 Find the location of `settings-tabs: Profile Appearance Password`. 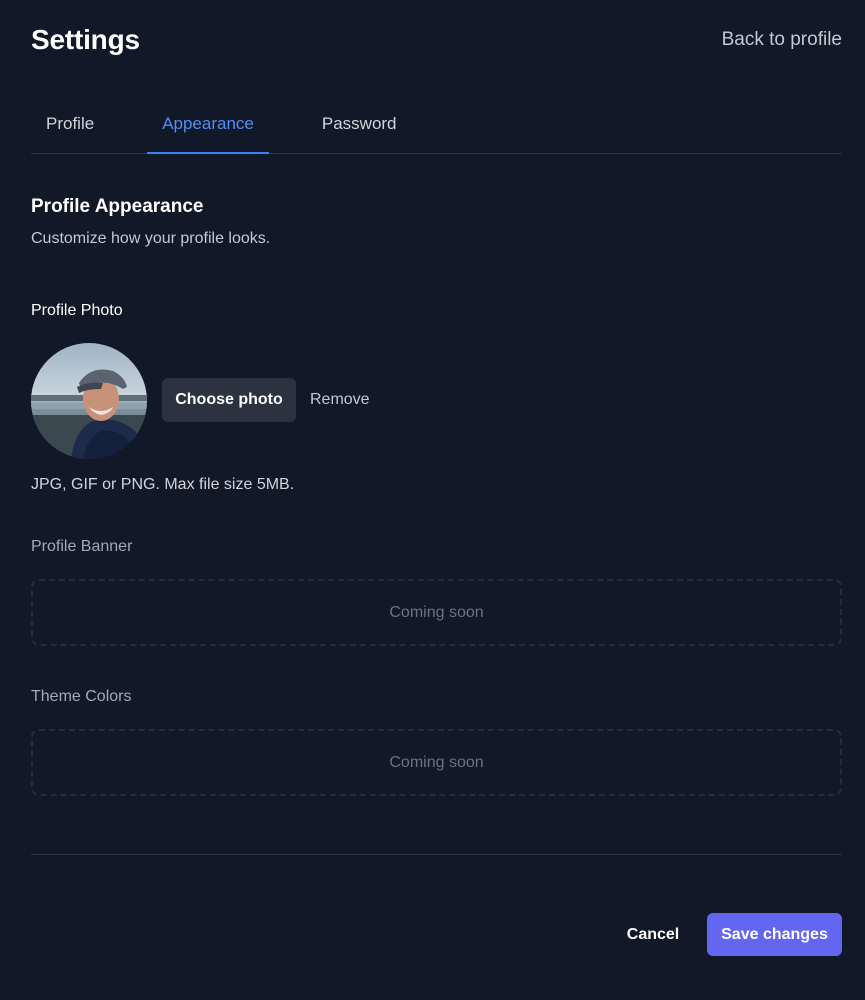

settings-tabs: Profile Appearance Password is located at coordinates (436, 127).